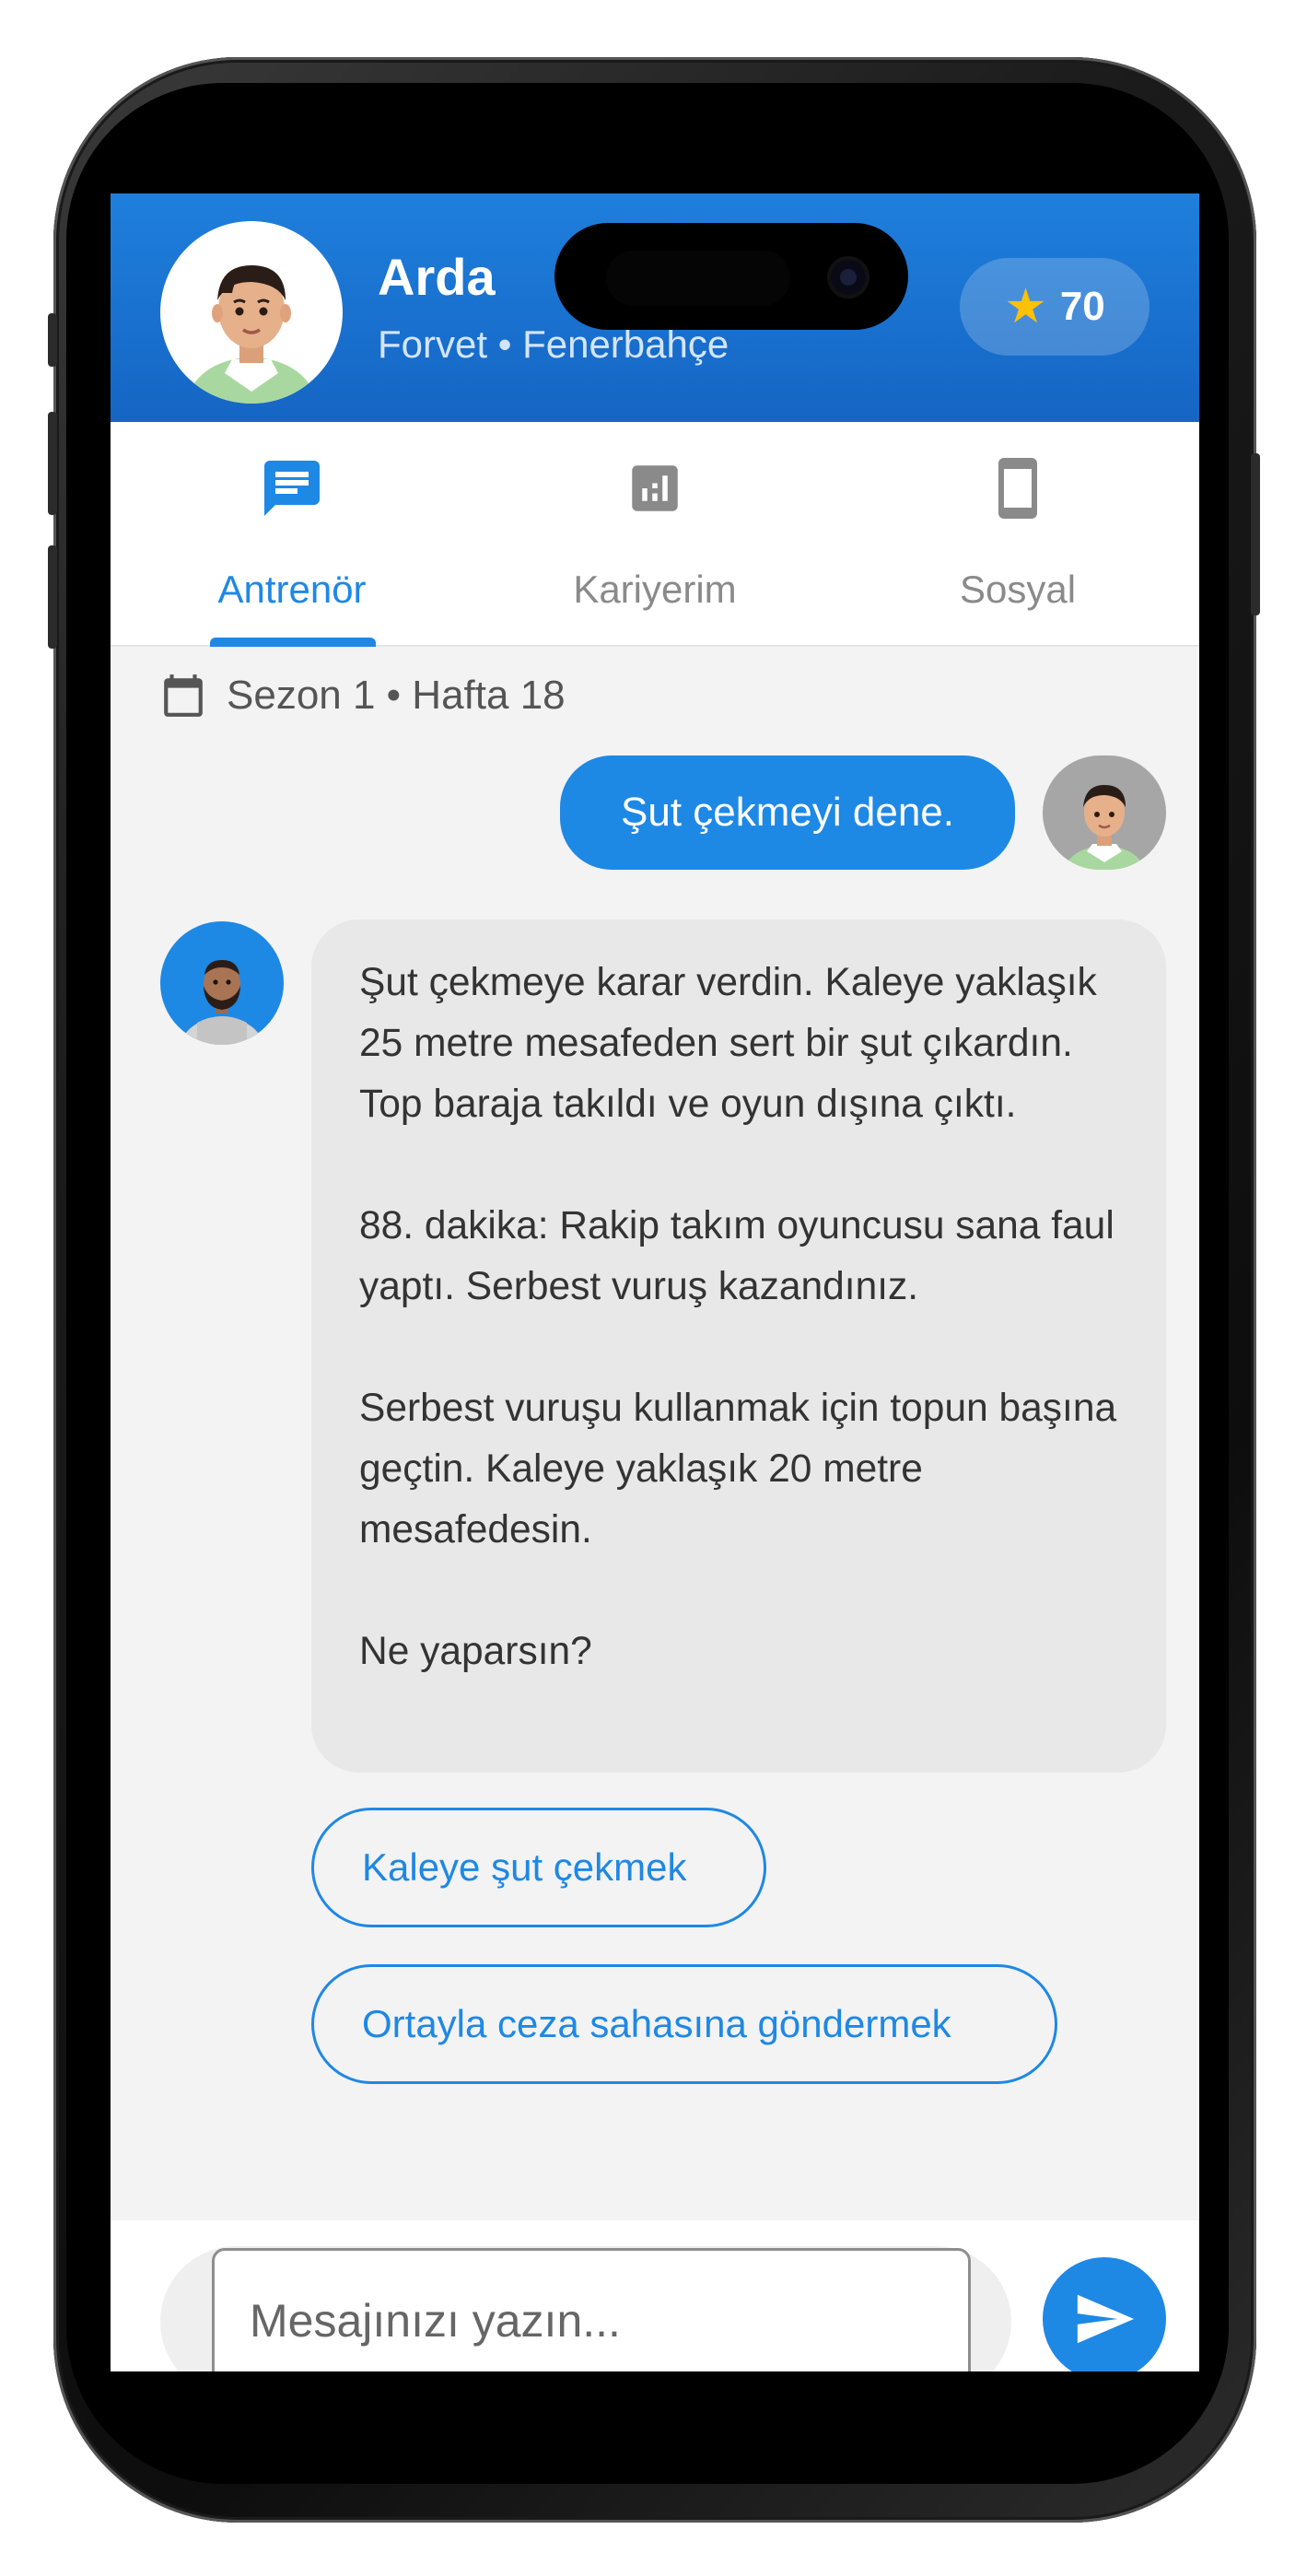  Describe the element at coordinates (1106, 2319) in the screenshot. I see `send-icon` at that location.